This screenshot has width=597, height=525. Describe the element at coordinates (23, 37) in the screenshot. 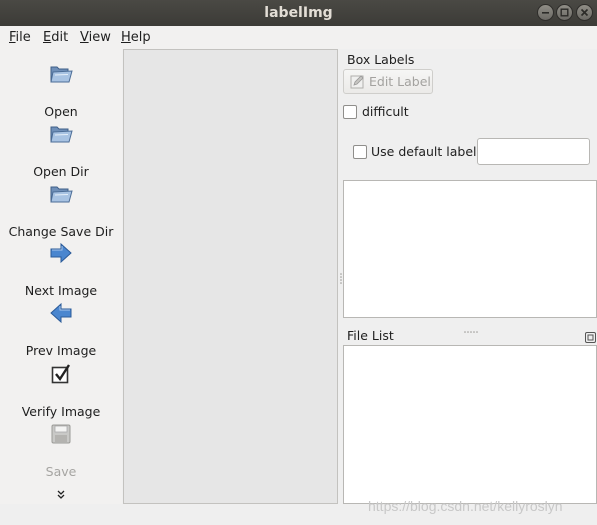

I see `menu-file-label: ile` at that location.